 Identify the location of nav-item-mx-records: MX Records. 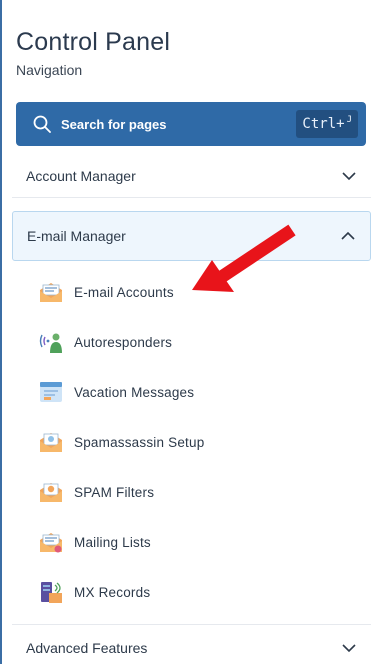
(188, 592).